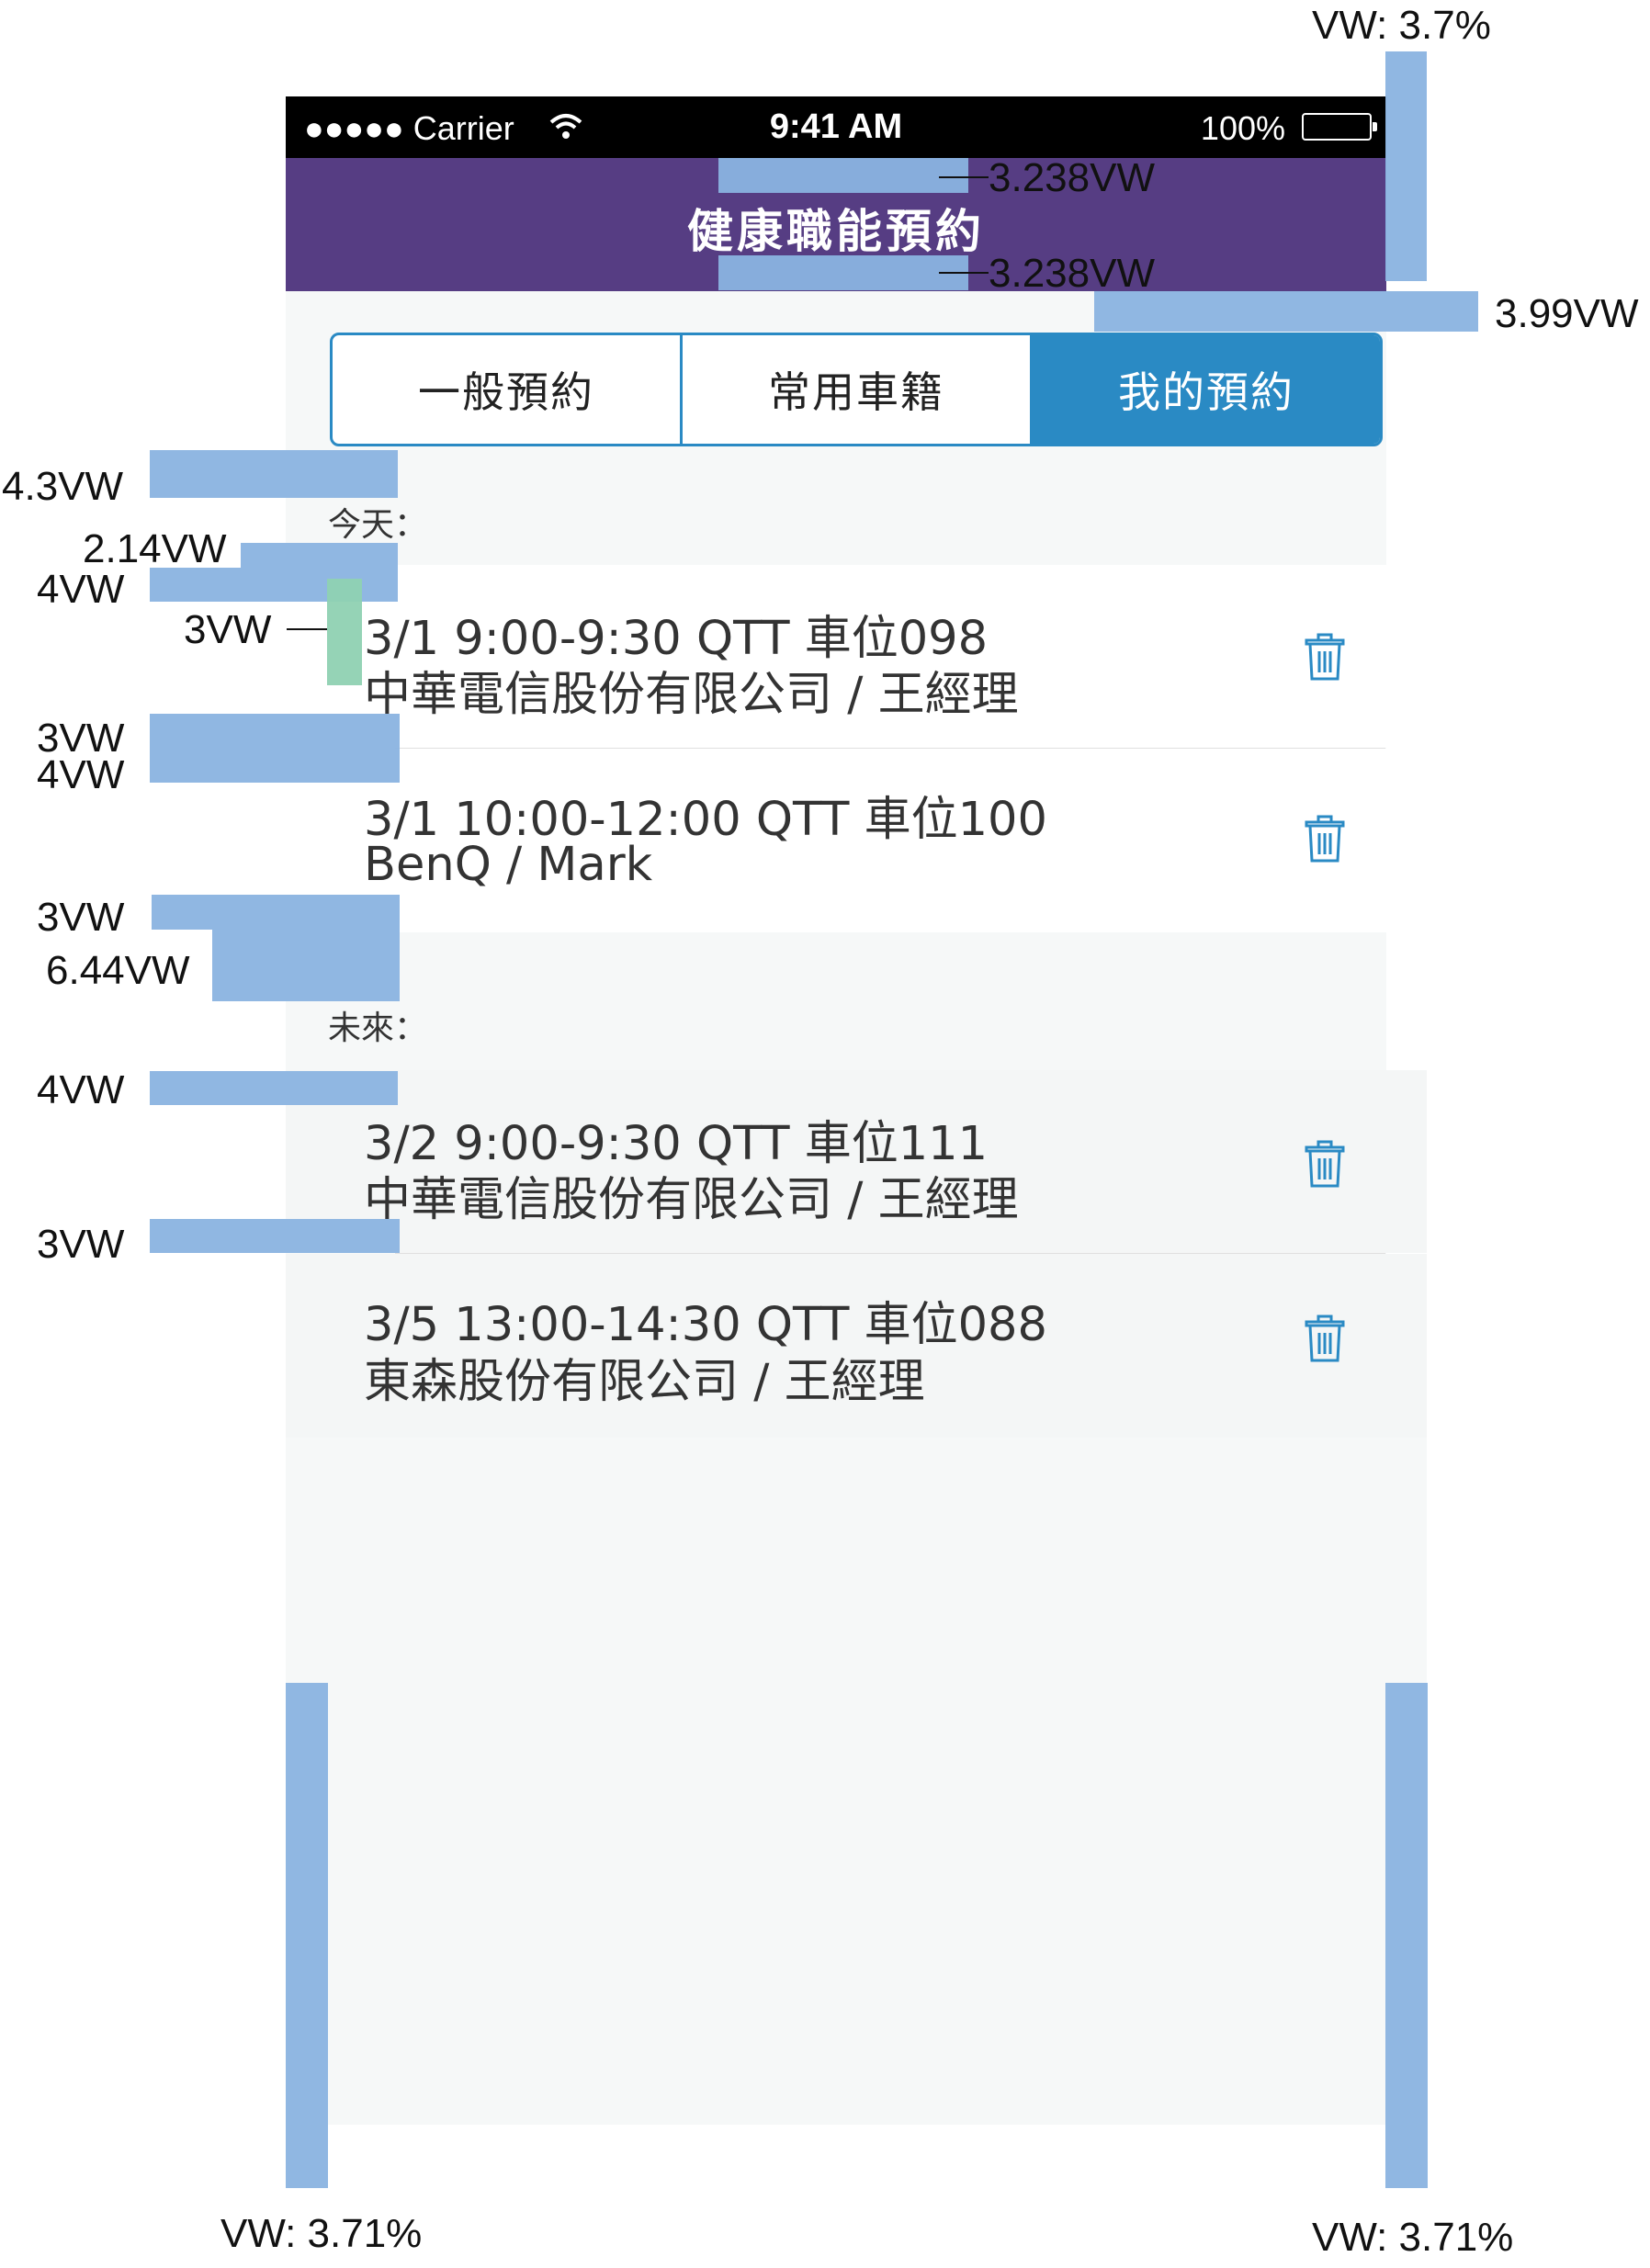 The height and width of the screenshot is (2268, 1650). Describe the element at coordinates (856, 1161) in the screenshot. I see `list-item: 3/2 9:00-9:30 QTT 車位111 中華電信股份有限公司 / 王經理` at that location.